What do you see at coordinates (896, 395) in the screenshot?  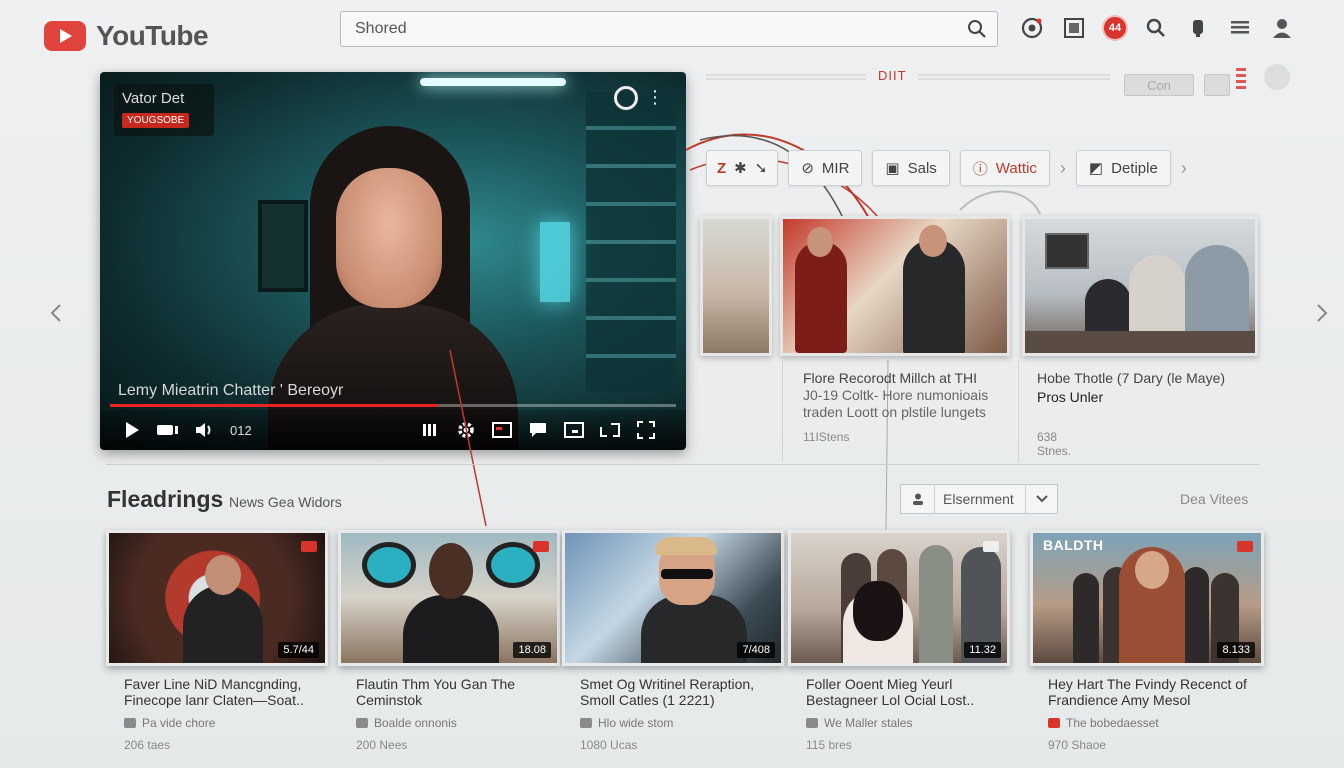 I see `title-line: J0-19 Coltk- Hore numonioais` at bounding box center [896, 395].